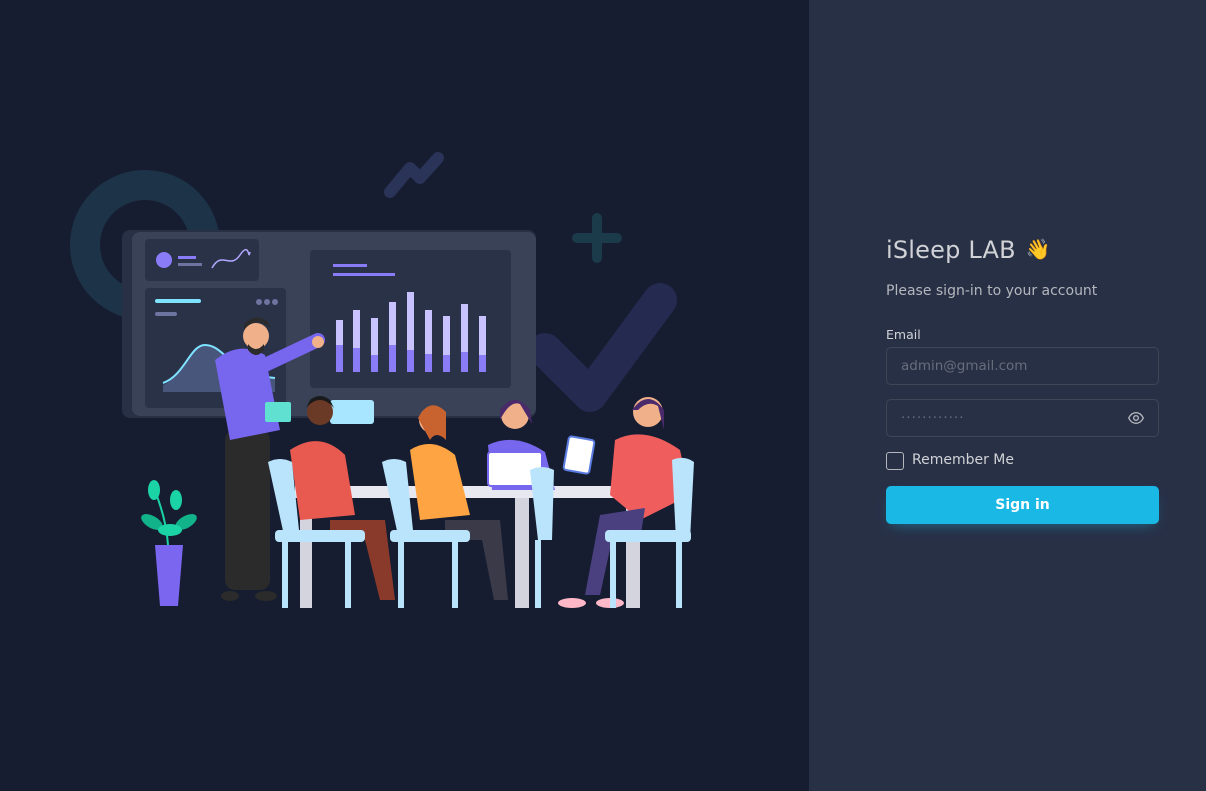  Describe the element at coordinates (1136, 418) in the screenshot. I see `eye-icon` at that location.